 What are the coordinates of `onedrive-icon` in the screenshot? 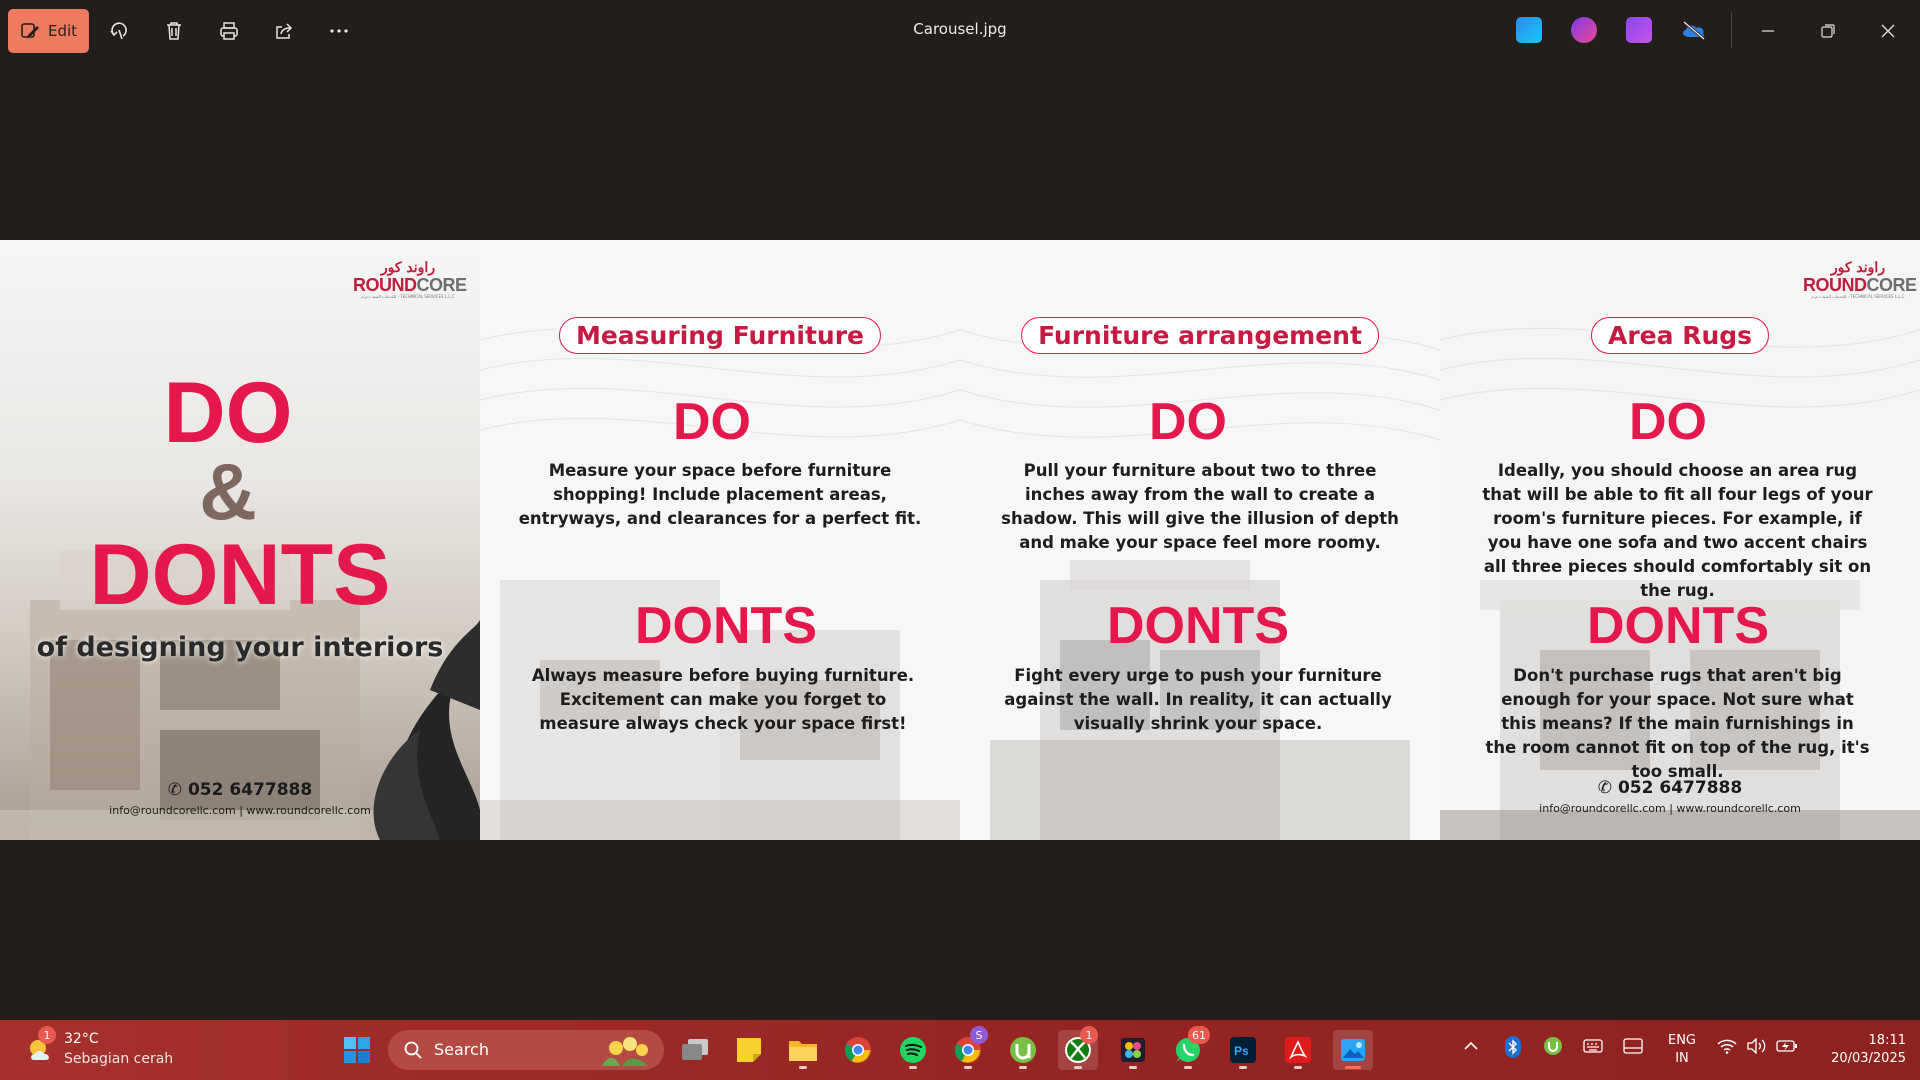 It's located at (1694, 30).